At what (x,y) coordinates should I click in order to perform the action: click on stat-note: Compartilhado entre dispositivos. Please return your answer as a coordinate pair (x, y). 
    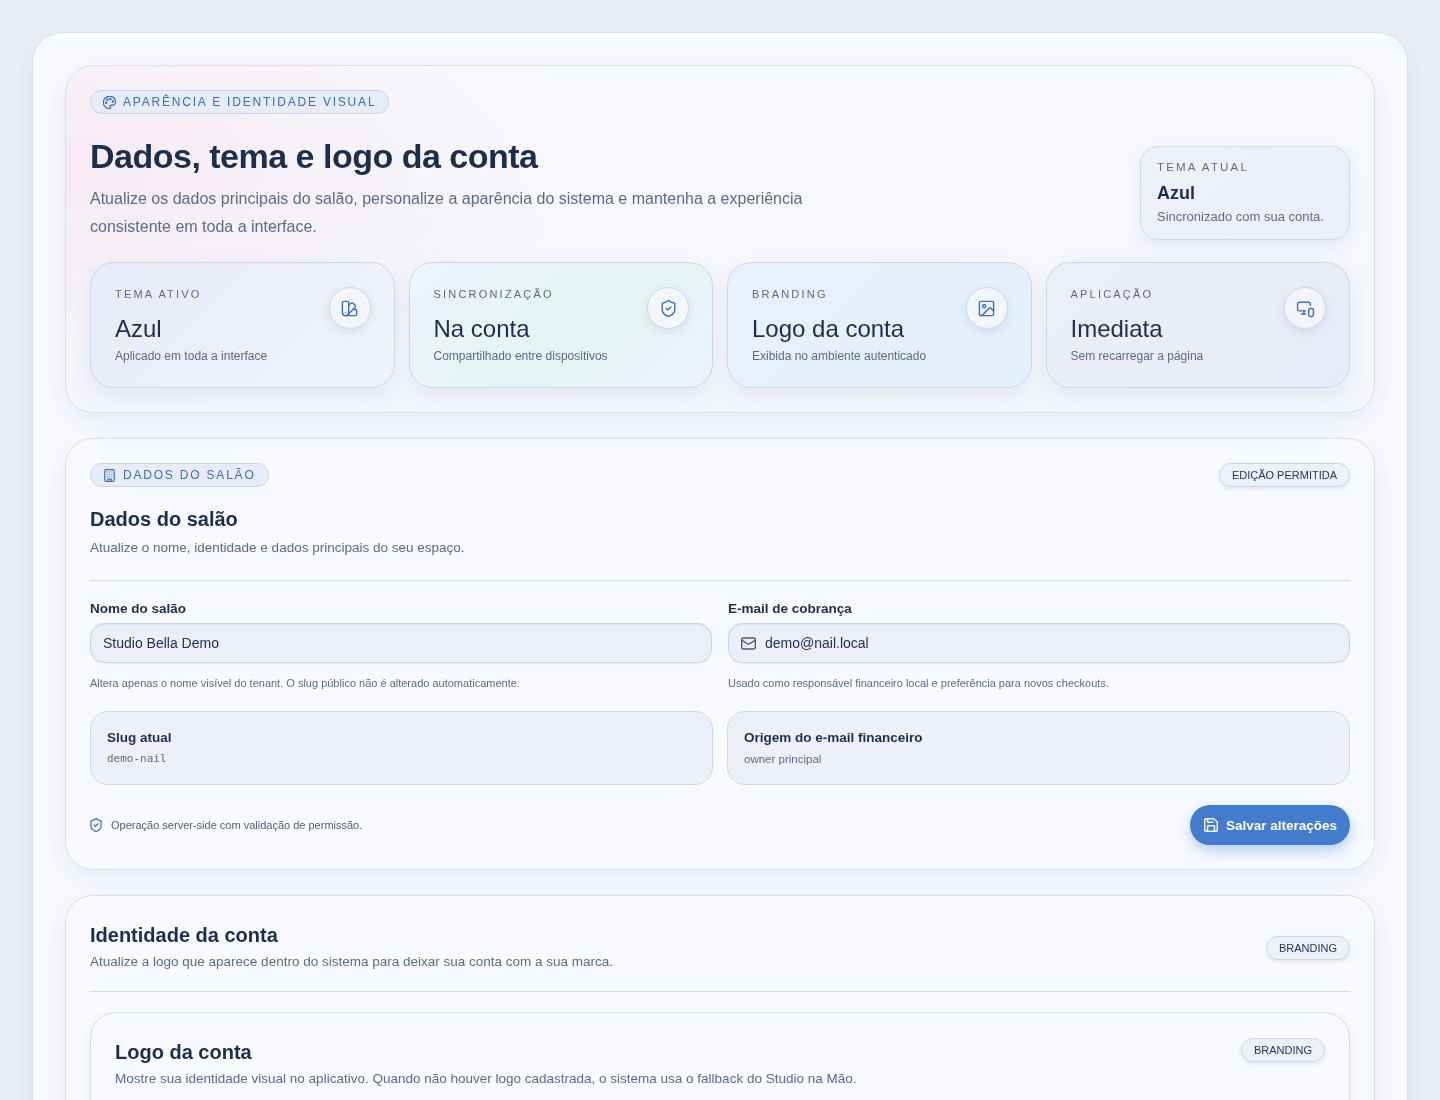
    Looking at the image, I should click on (520, 356).